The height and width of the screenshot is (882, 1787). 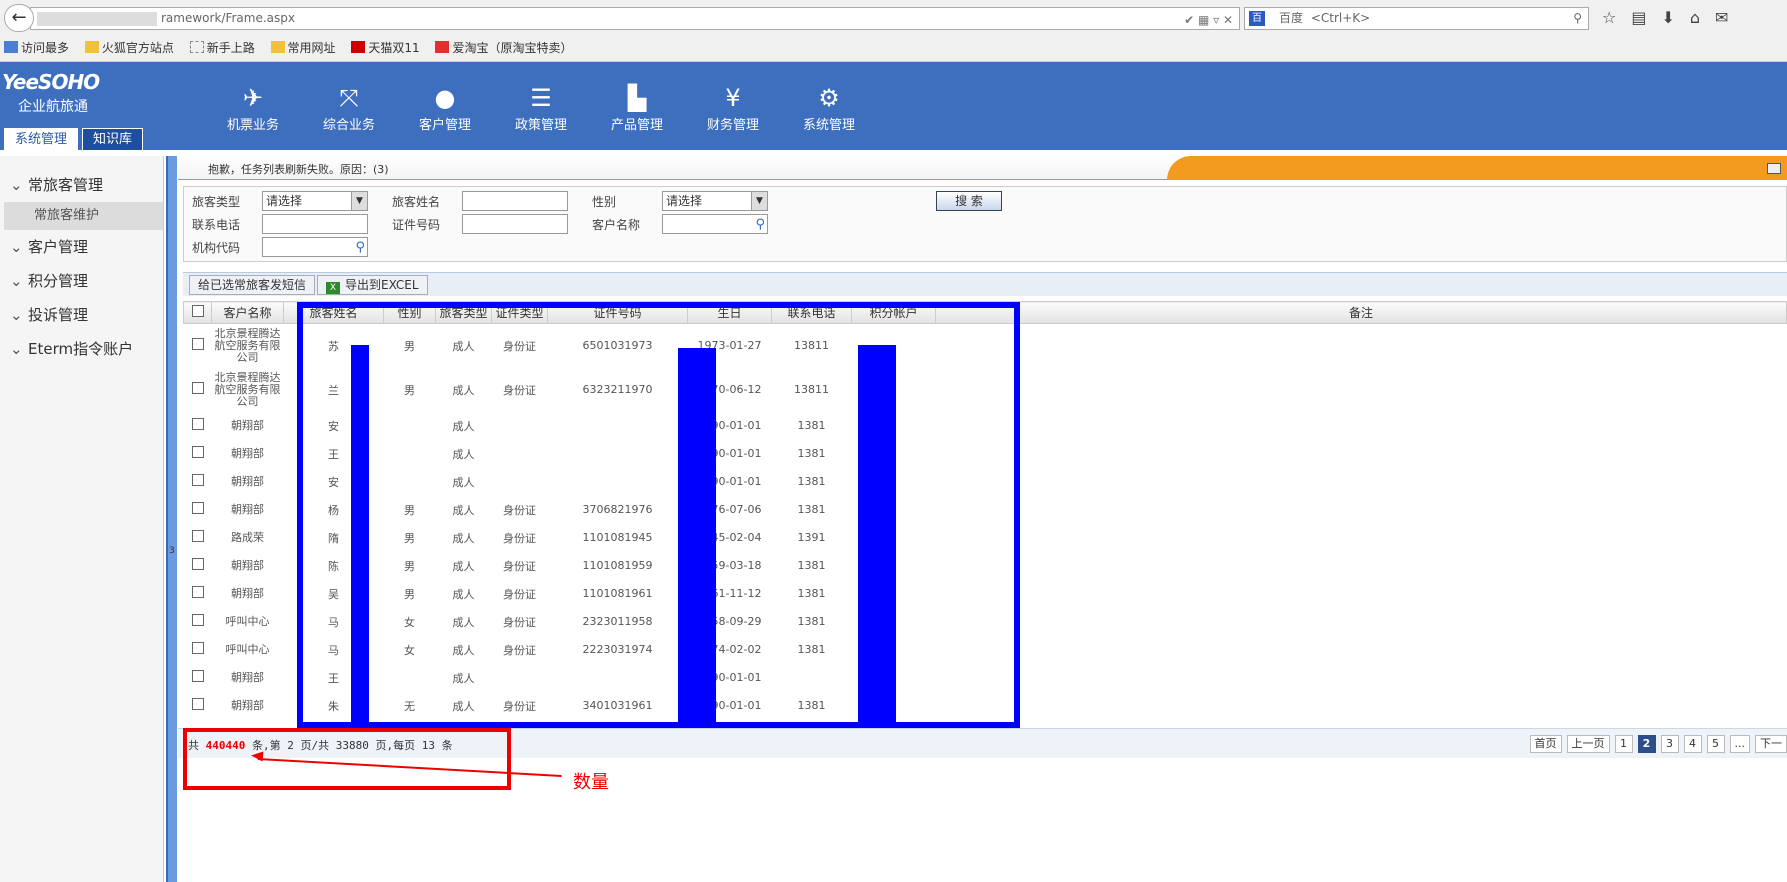 What do you see at coordinates (81, 281) in the screenshot?
I see `sidebar-item-points: ⌄ 积分管理` at bounding box center [81, 281].